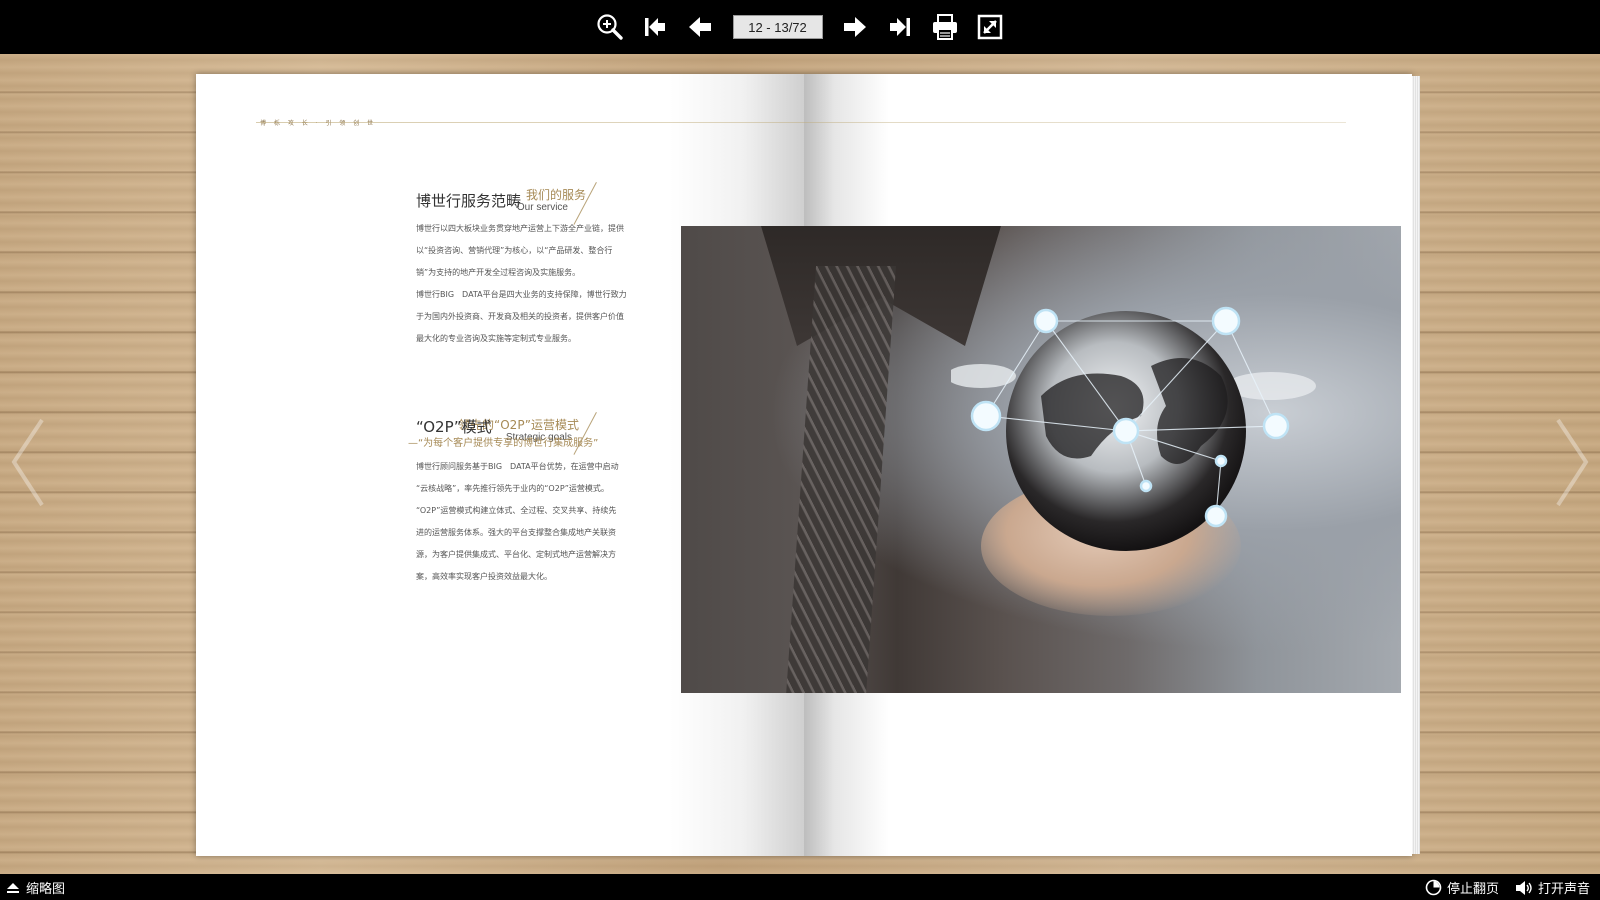 The image size is (1600, 900). Describe the element at coordinates (521, 294) in the screenshot. I see `section1-line: 博世行BIG DATA平台是四大业务的支持保障，博世行致力` at that location.